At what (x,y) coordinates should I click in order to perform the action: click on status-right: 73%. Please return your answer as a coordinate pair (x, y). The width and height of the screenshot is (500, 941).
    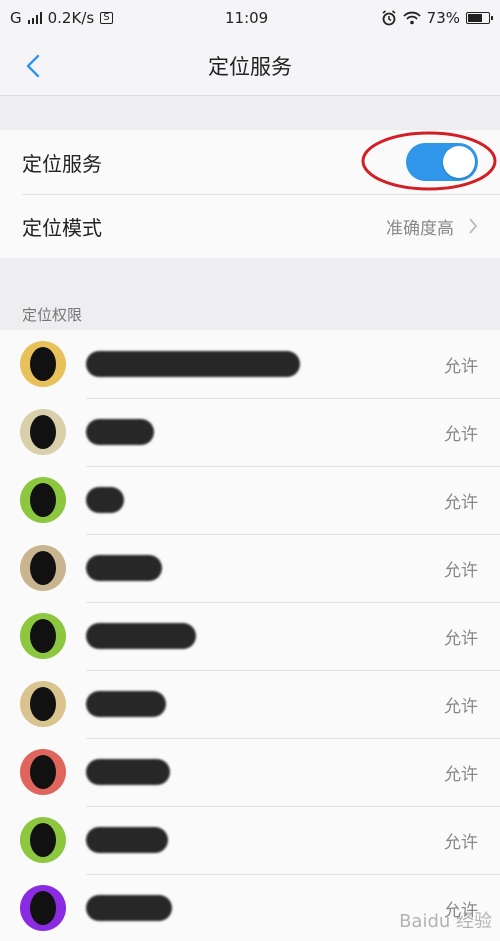
    Looking at the image, I should click on (437, 18).